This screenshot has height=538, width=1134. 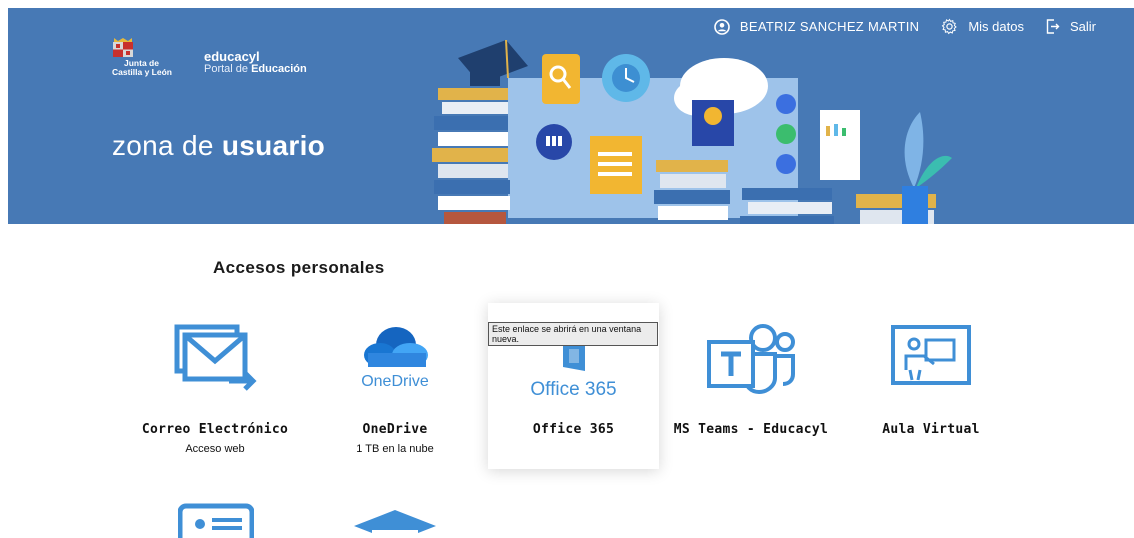 What do you see at coordinates (279, 69) in the screenshot?
I see `portal-bold: Educación` at bounding box center [279, 69].